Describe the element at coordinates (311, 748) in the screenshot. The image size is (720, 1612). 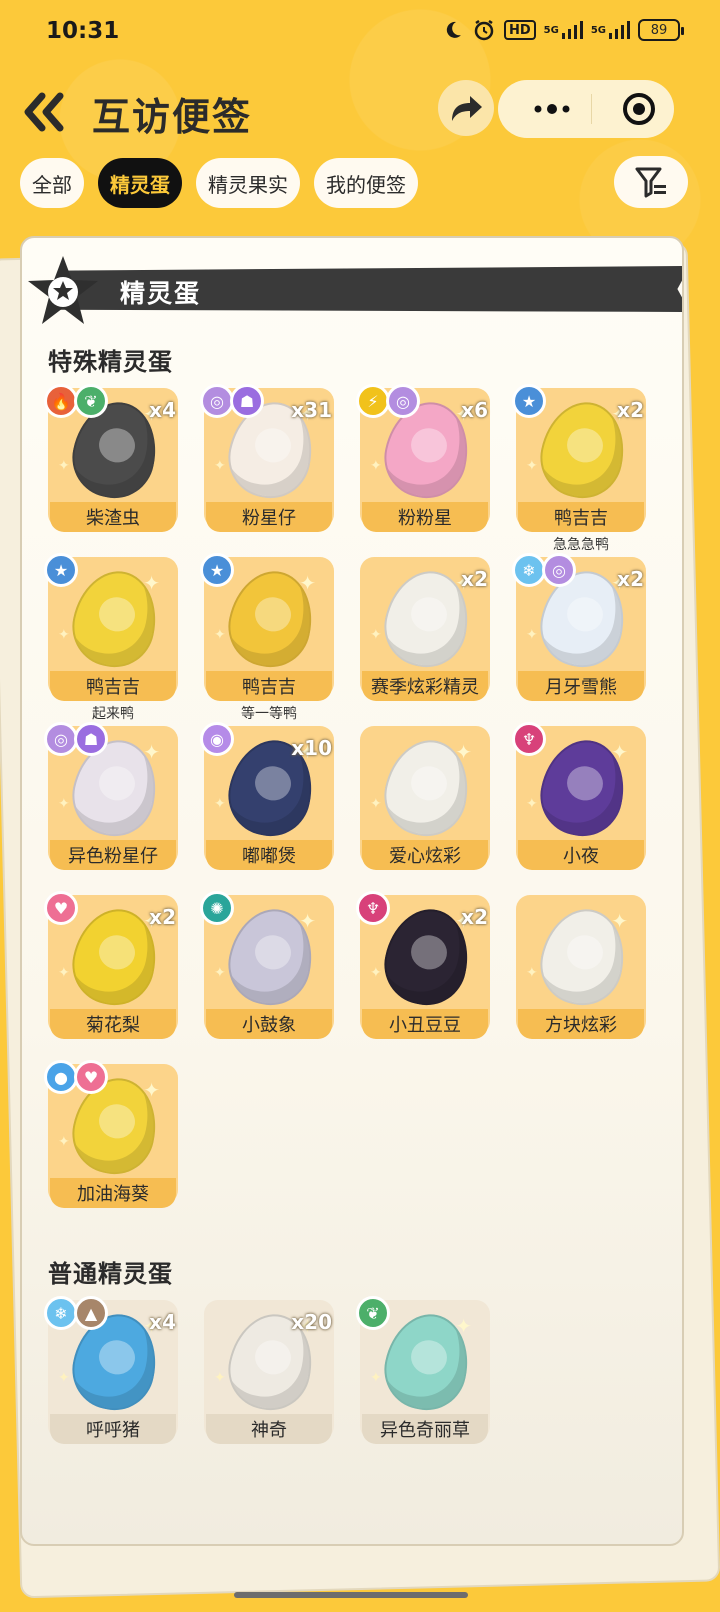
I see `egg-count: x10` at that location.